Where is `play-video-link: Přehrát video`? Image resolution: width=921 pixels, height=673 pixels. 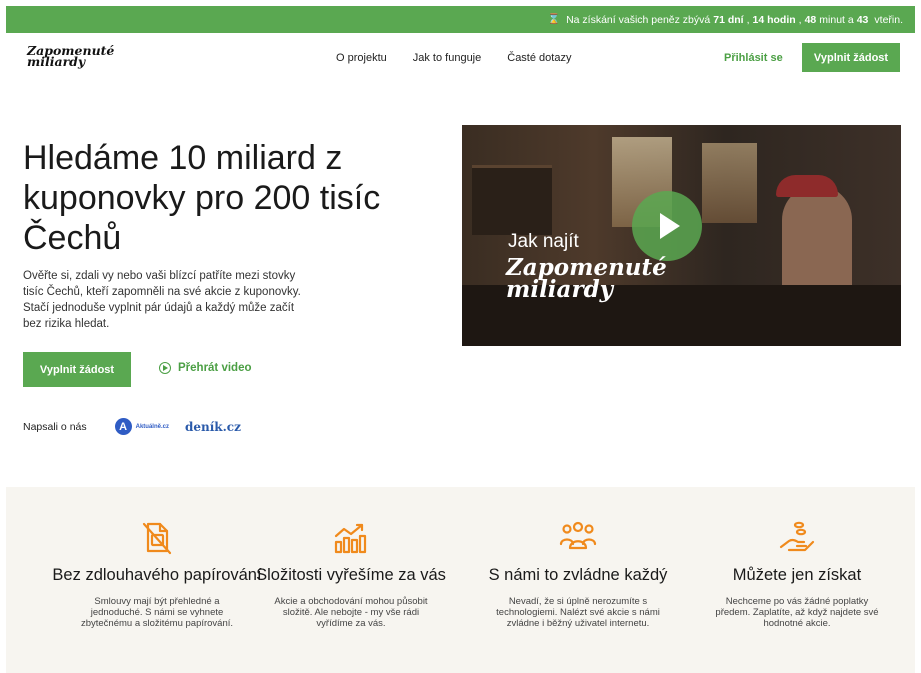
play-video-link: Přehrát video is located at coordinates (205, 368).